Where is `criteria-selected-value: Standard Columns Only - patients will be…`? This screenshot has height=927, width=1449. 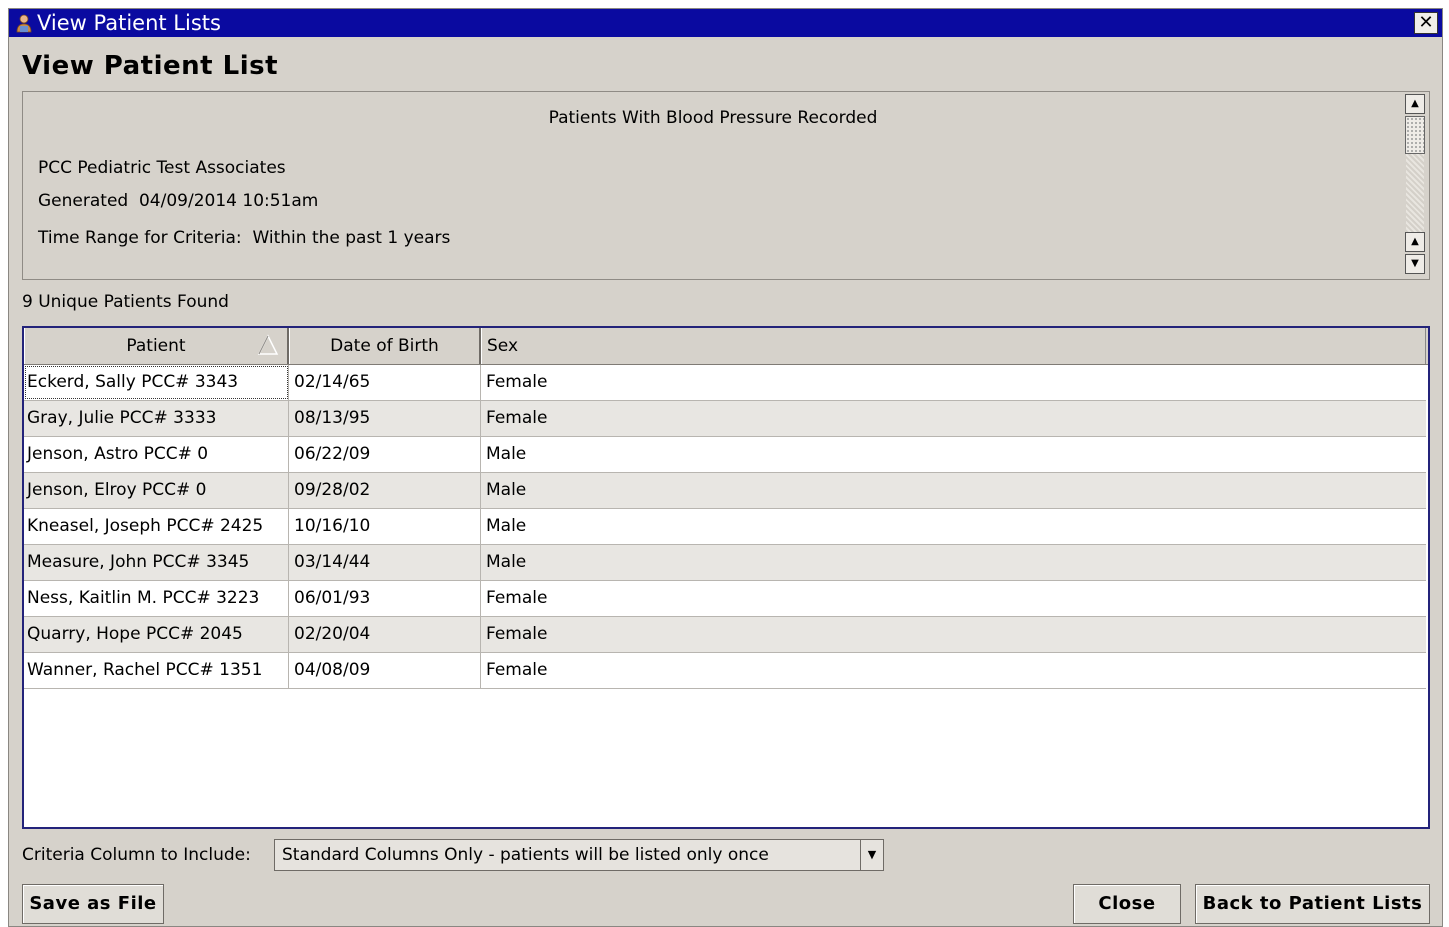 criteria-selected-value: Standard Columns Only - patients will be… is located at coordinates (525, 855).